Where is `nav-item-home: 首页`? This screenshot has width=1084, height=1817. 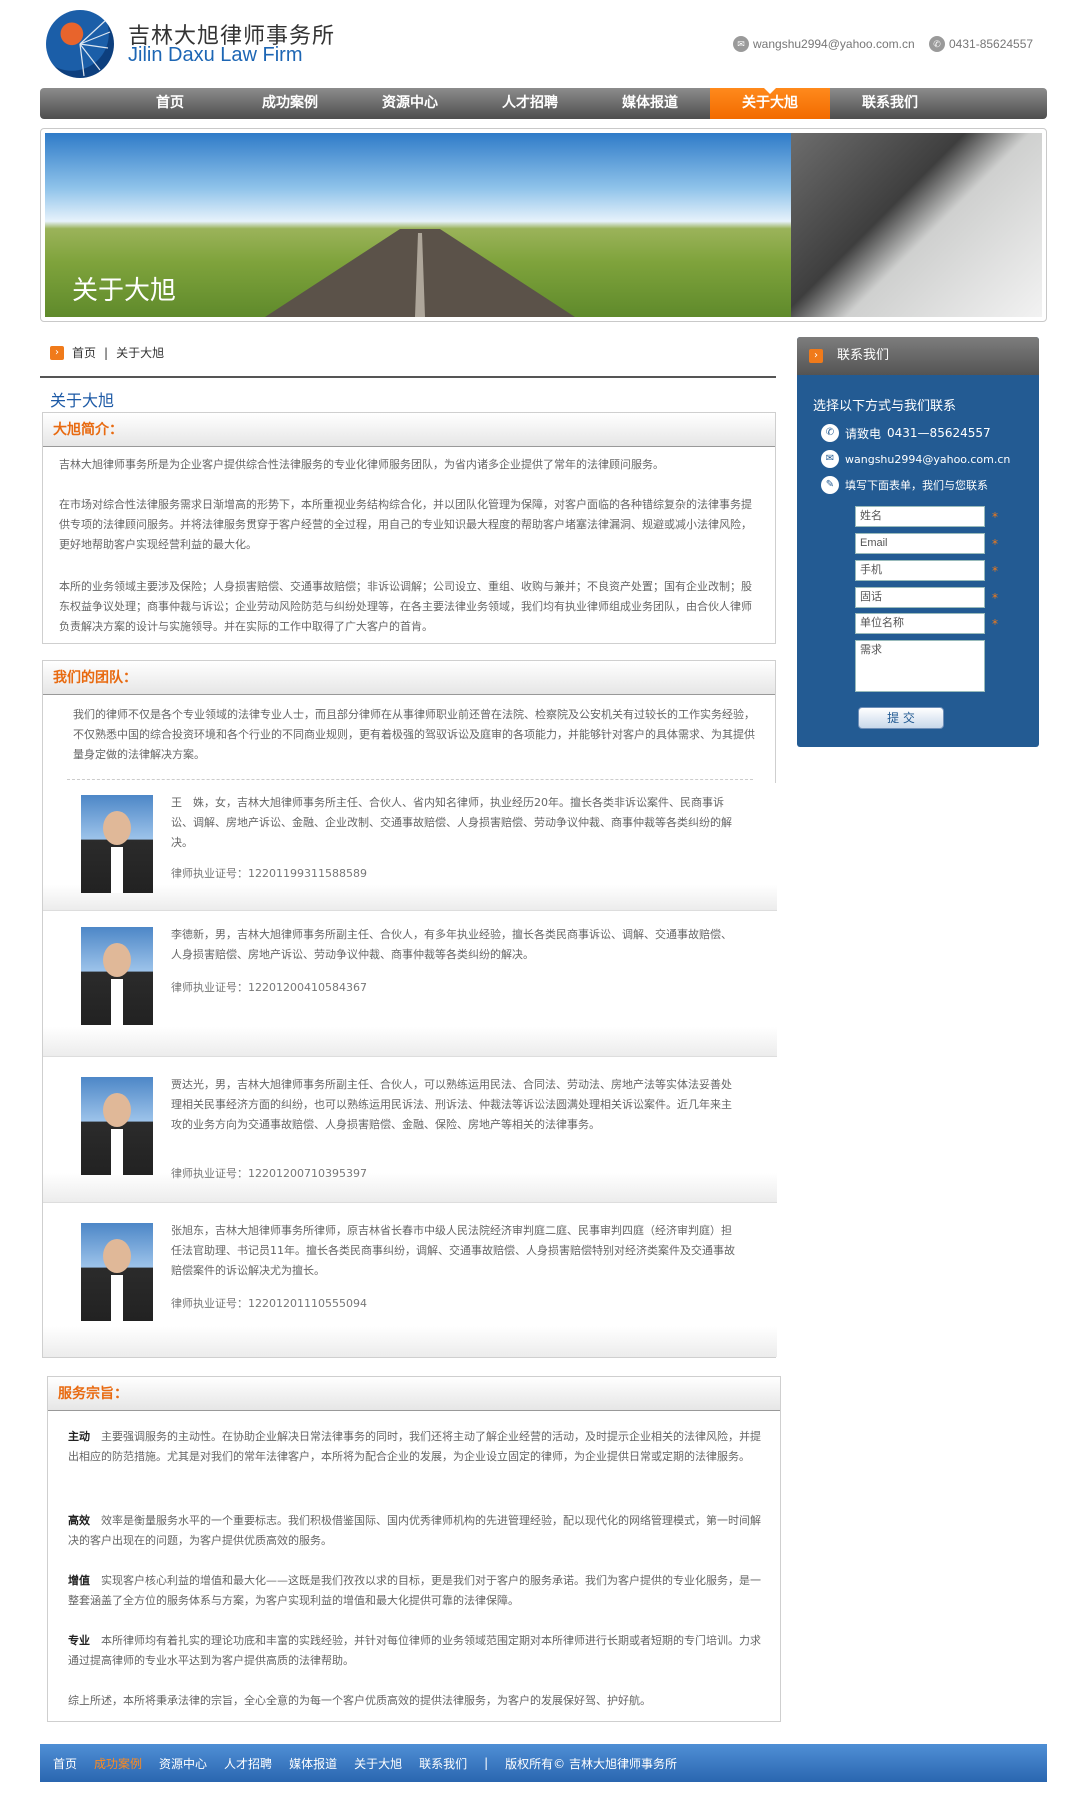
nav-item-home: 首页 is located at coordinates (170, 103).